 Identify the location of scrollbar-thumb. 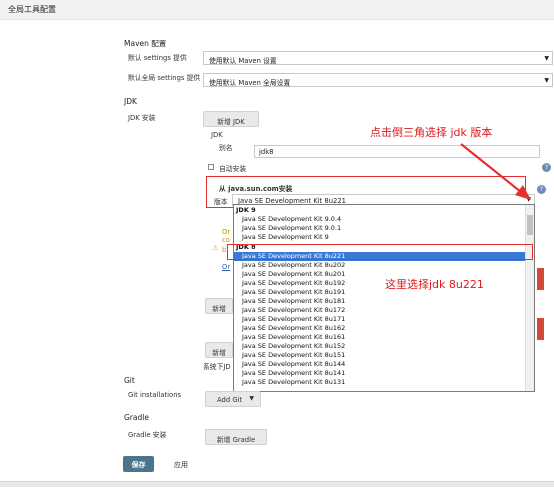
(530, 225).